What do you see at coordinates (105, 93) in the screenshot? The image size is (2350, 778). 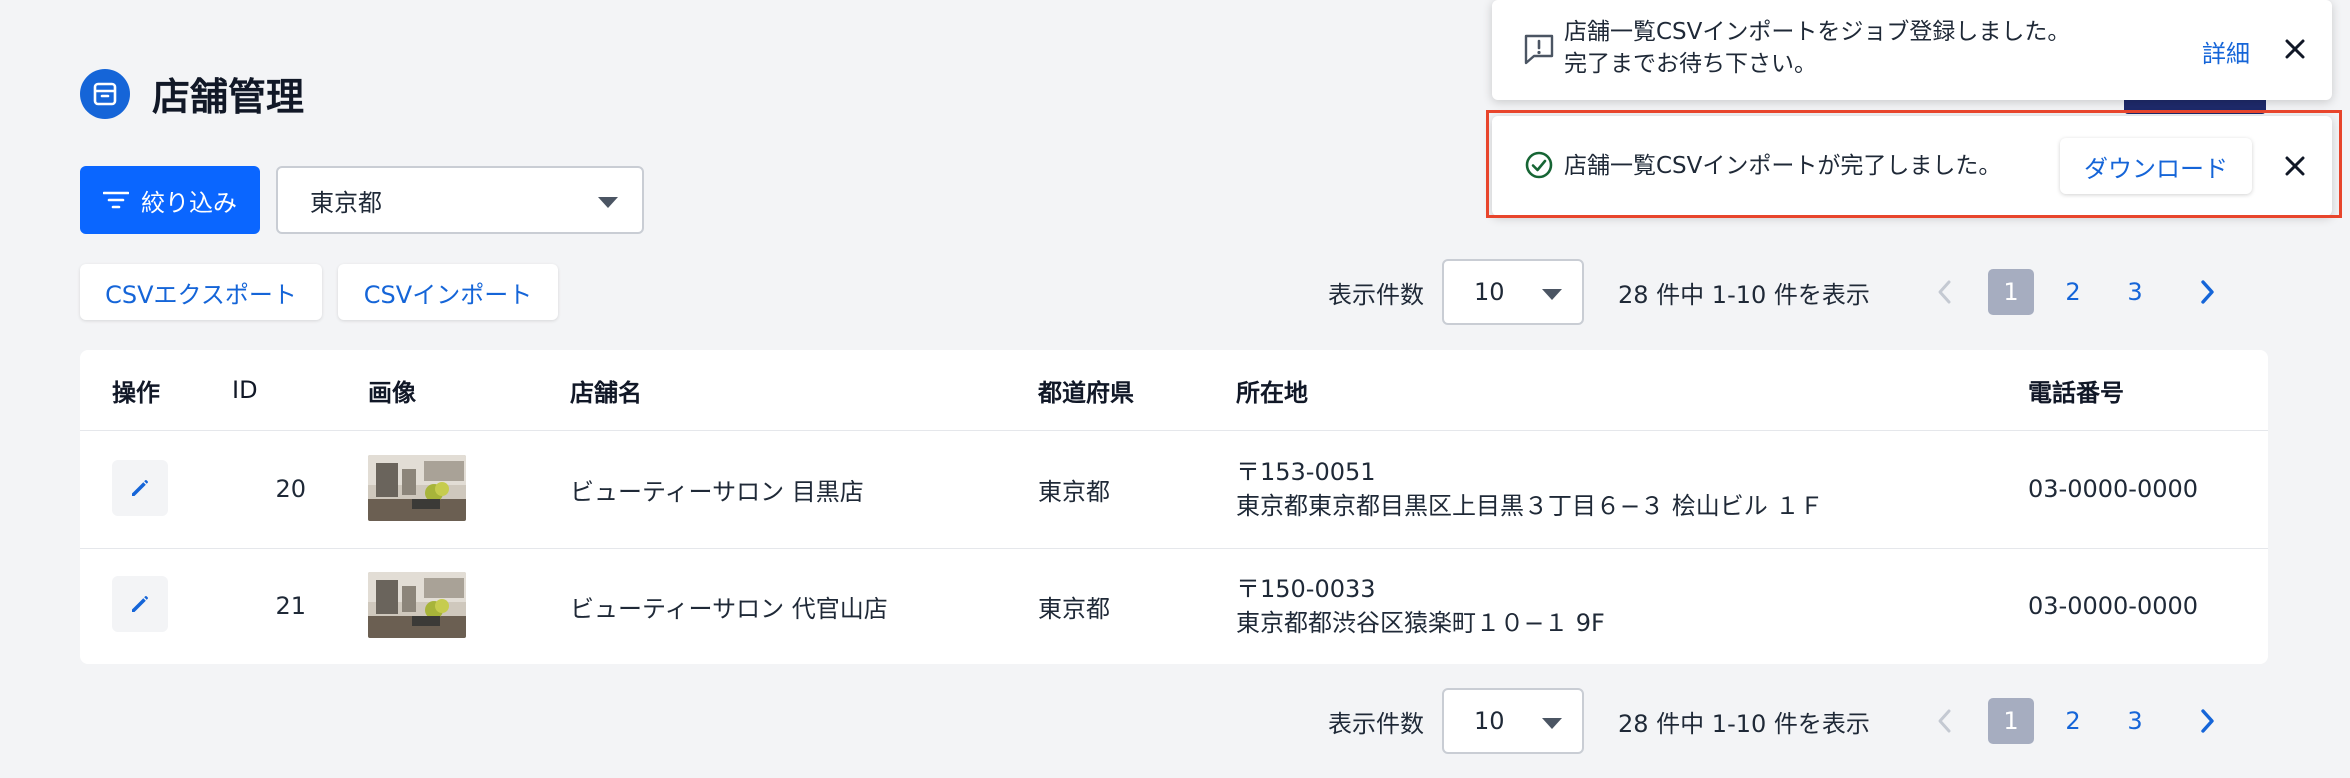 I see `archive-box-icon` at bounding box center [105, 93].